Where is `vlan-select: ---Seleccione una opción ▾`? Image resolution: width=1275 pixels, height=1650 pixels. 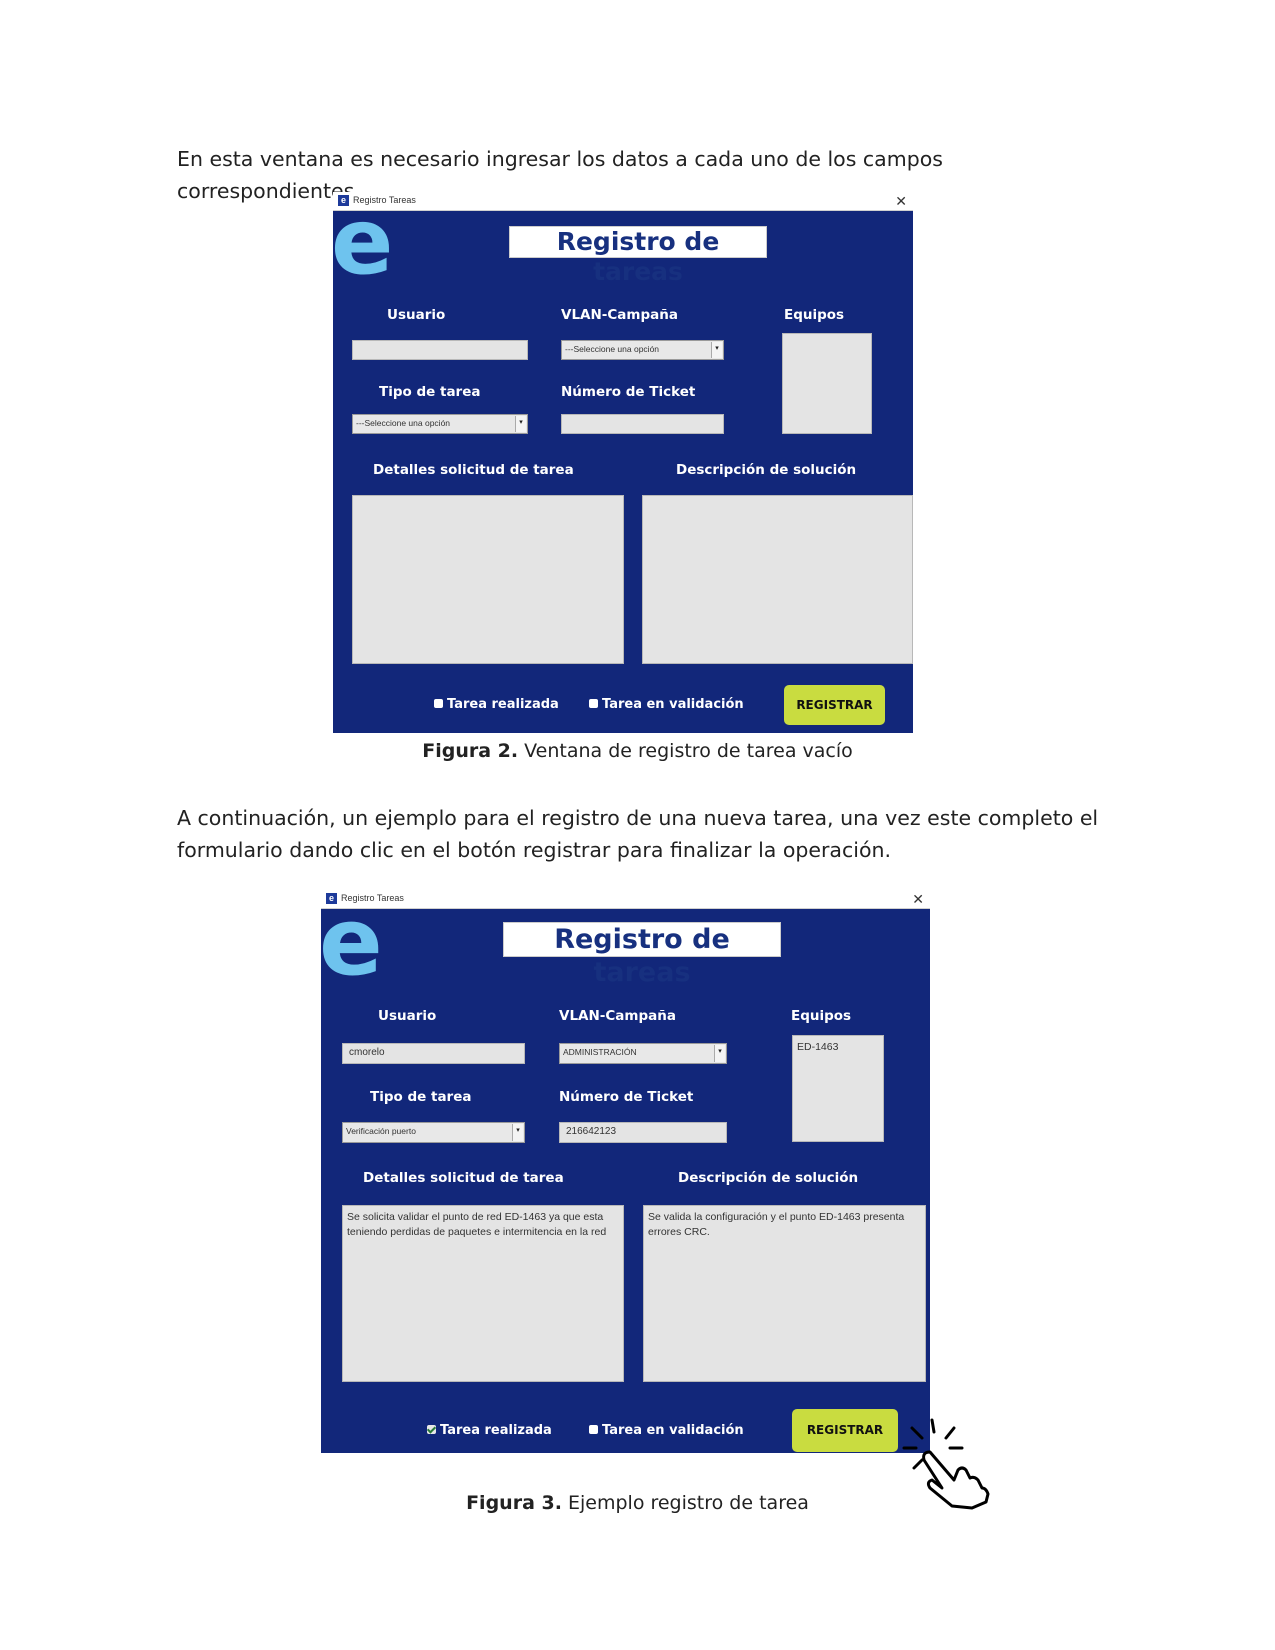
vlan-select: ---Seleccione una opción ▾ is located at coordinates (642, 350).